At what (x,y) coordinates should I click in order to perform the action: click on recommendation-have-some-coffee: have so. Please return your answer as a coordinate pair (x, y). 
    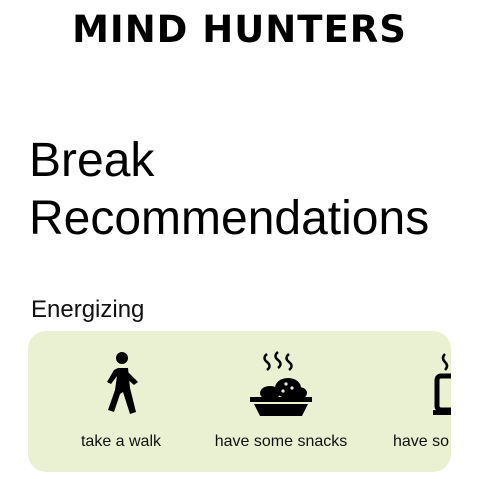
    Looking at the image, I should click on (422, 401).